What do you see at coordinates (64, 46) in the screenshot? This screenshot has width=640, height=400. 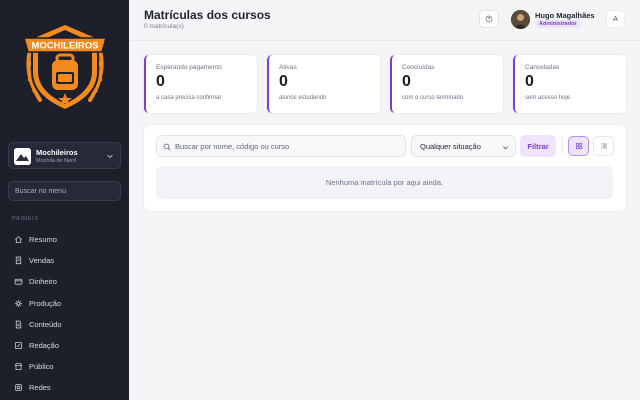 I see `logo-wordmark: MOCHILEIROS` at bounding box center [64, 46].